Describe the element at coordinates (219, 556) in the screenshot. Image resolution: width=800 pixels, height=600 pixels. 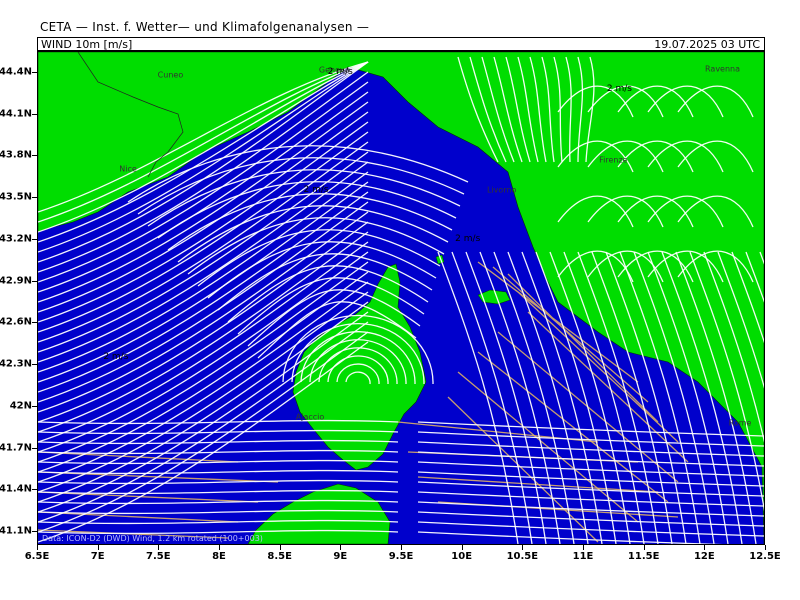
I see `x-tick-label: 8E` at that location.